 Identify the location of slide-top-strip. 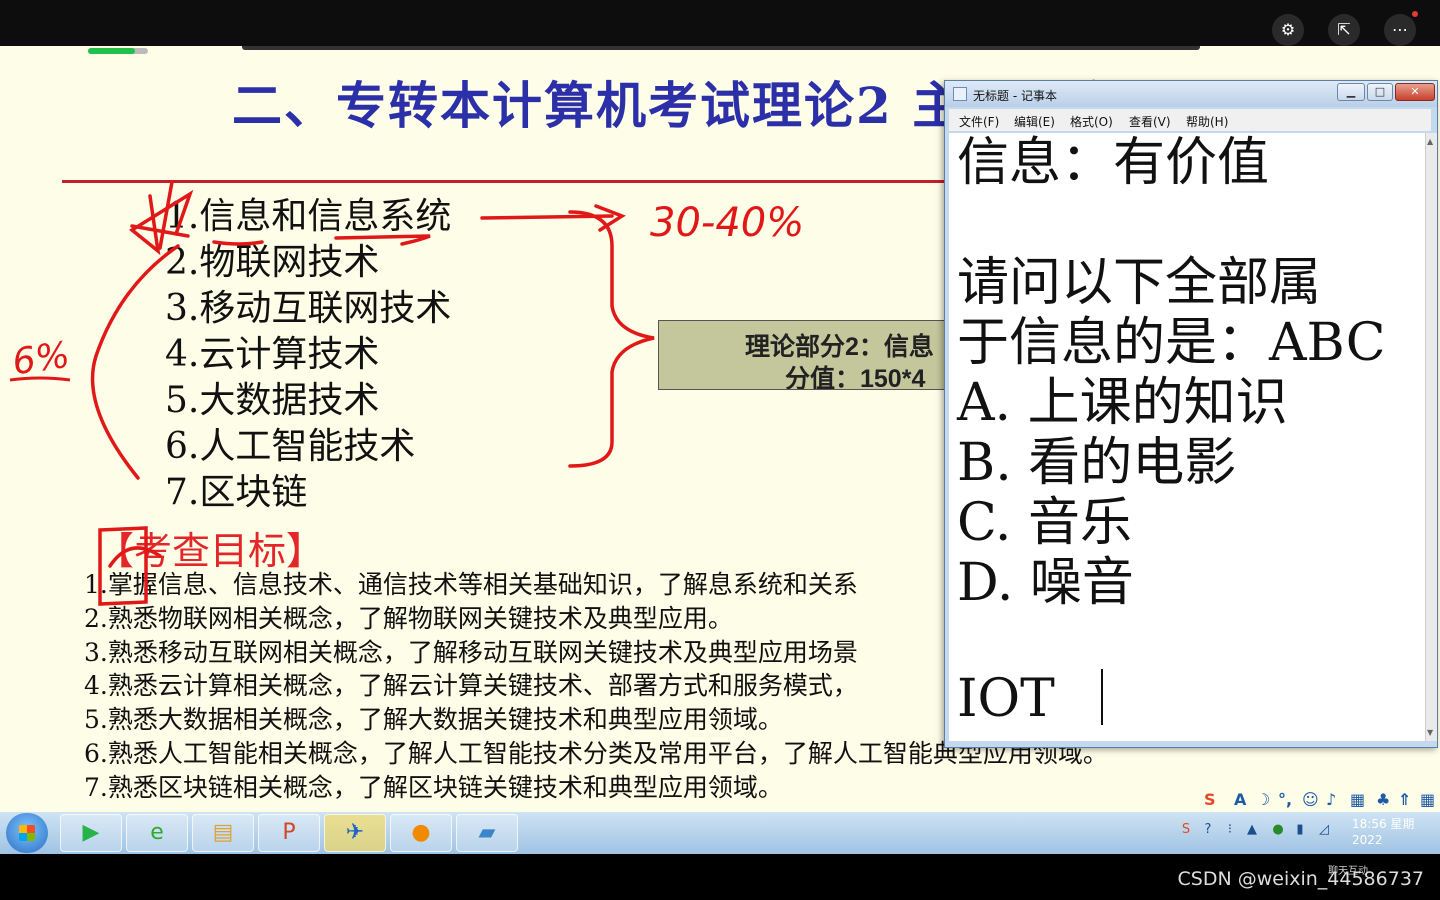
(721, 48).